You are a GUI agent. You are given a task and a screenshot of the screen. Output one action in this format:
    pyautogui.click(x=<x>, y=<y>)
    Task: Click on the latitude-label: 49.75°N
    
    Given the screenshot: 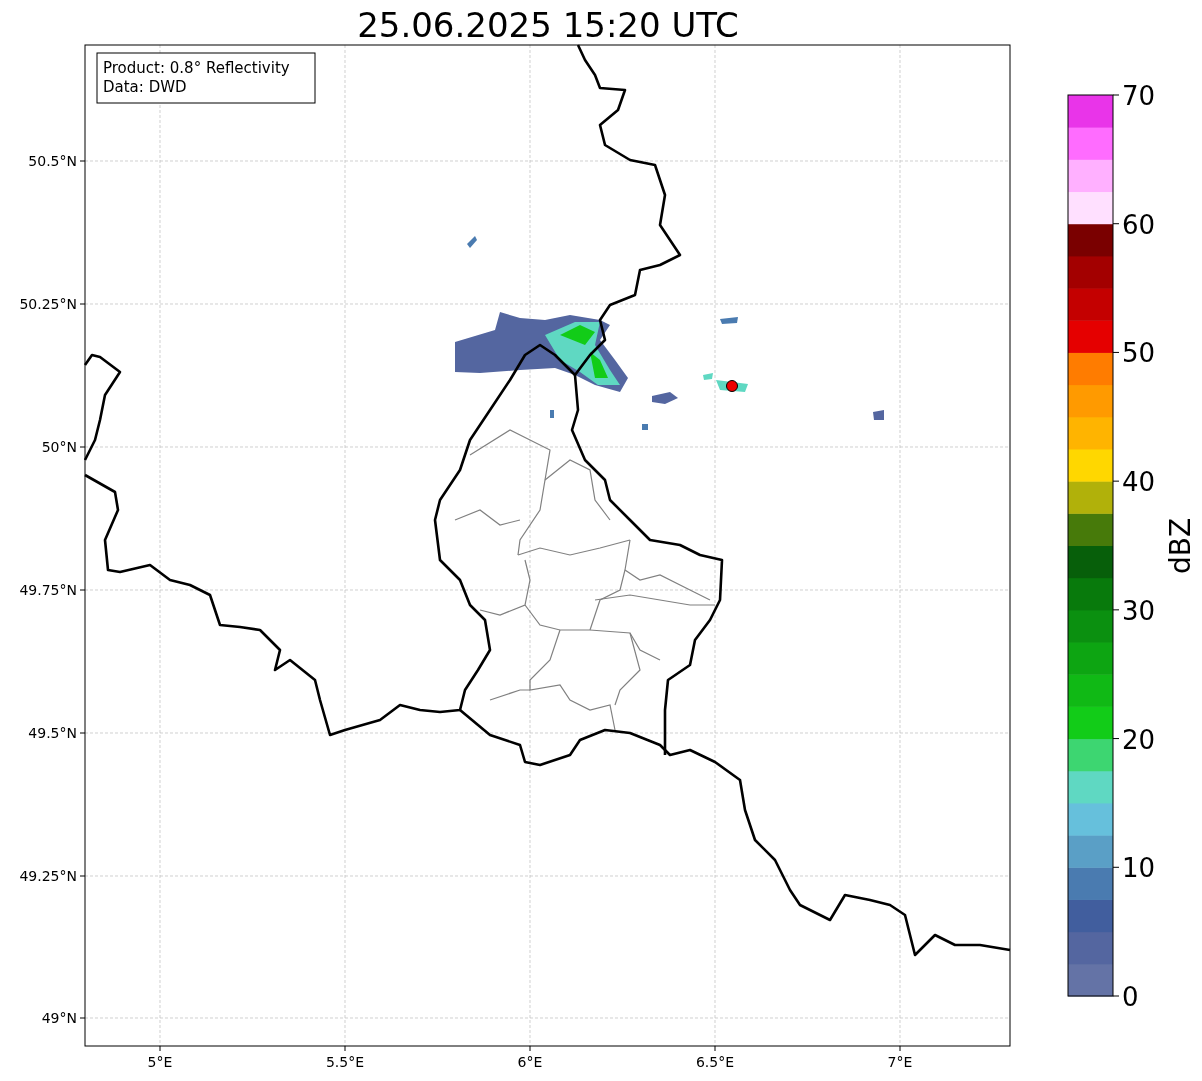 What is the action you would take?
    pyautogui.click(x=48, y=590)
    